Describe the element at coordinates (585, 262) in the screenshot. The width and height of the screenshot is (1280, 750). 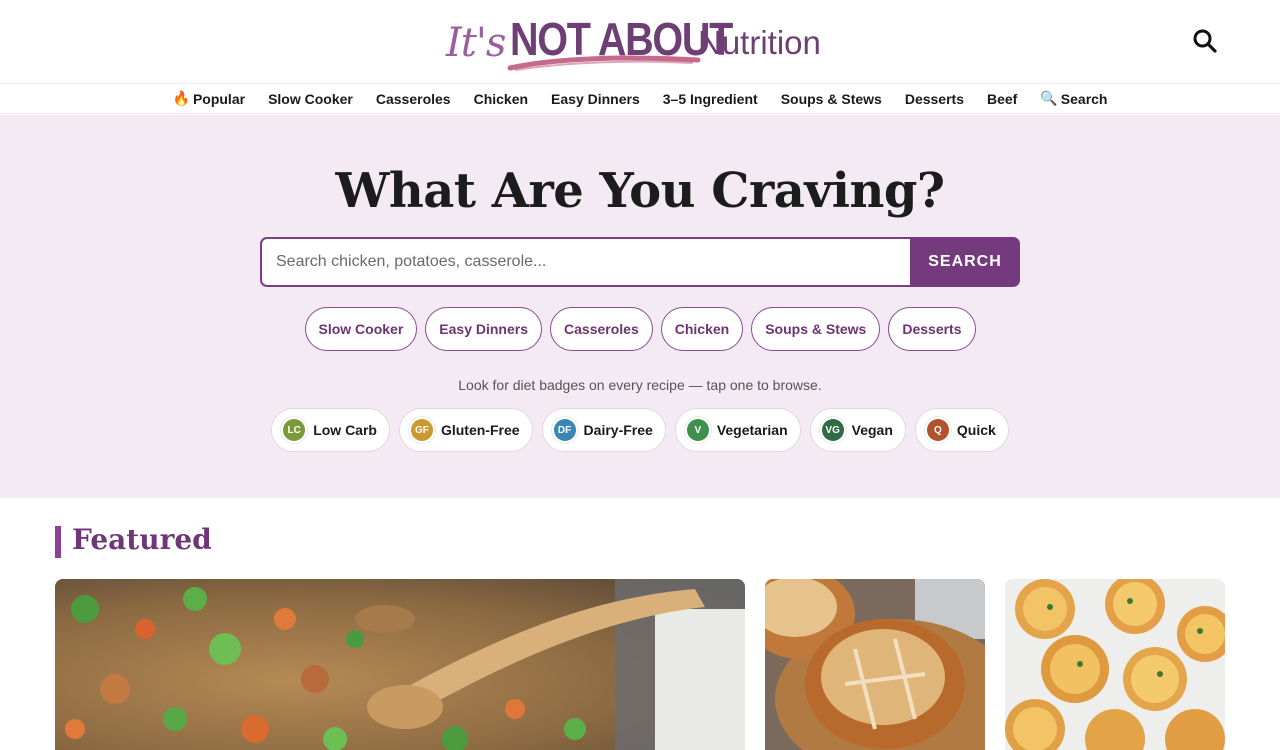
I see `recipe-search-input` at that location.